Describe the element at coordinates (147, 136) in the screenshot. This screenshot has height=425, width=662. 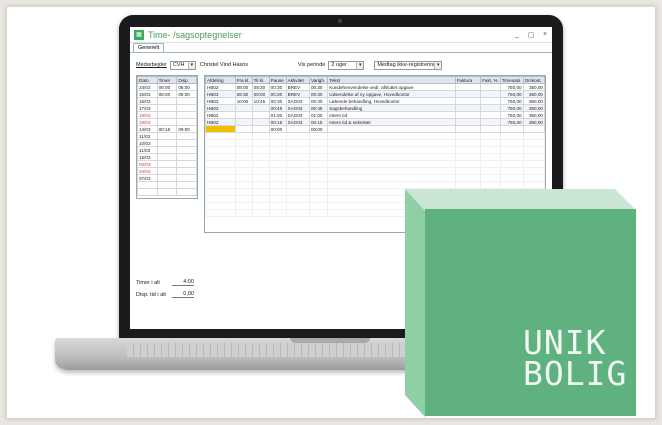
I see `table-cell: 11/03` at that location.